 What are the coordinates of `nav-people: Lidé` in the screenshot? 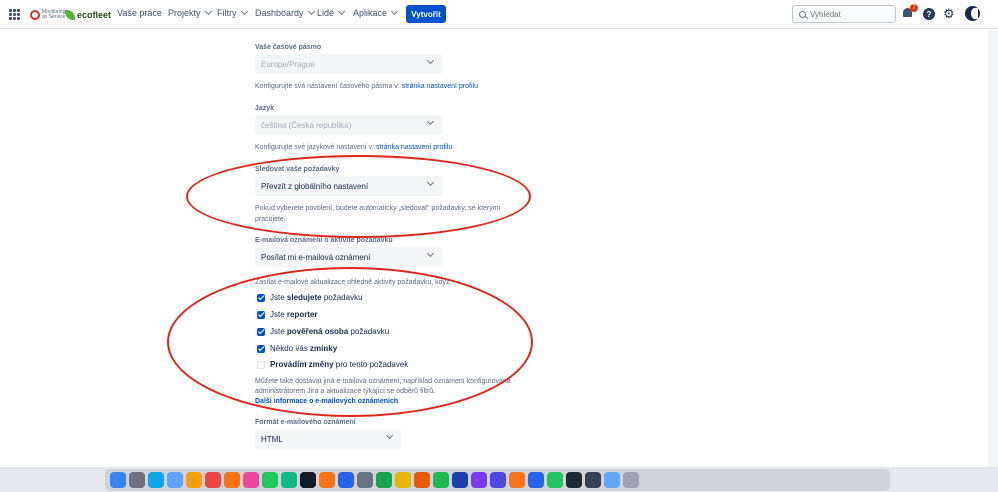 It's located at (331, 12).